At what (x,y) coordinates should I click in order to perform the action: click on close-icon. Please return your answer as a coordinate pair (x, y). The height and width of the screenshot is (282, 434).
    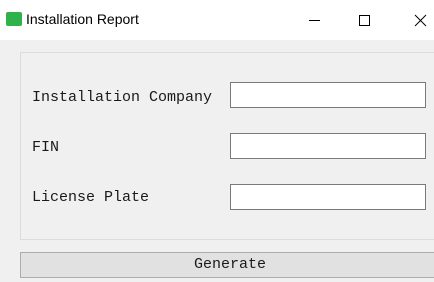
    Looking at the image, I should click on (420, 20).